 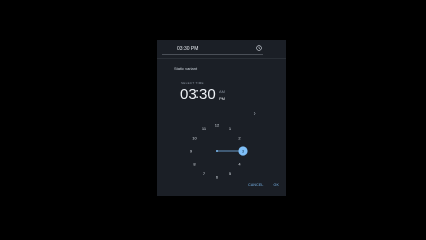 I want to click on am-toggle: AM, so click(x=222, y=91).